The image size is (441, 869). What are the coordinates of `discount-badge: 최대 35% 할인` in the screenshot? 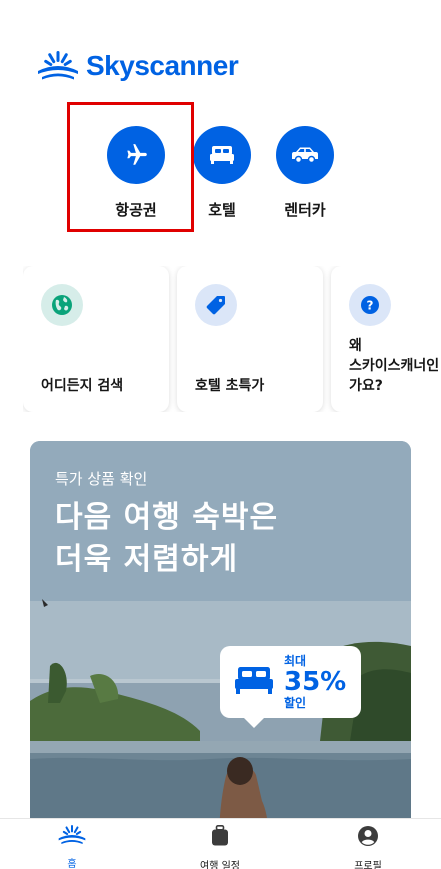 It's located at (290, 687).